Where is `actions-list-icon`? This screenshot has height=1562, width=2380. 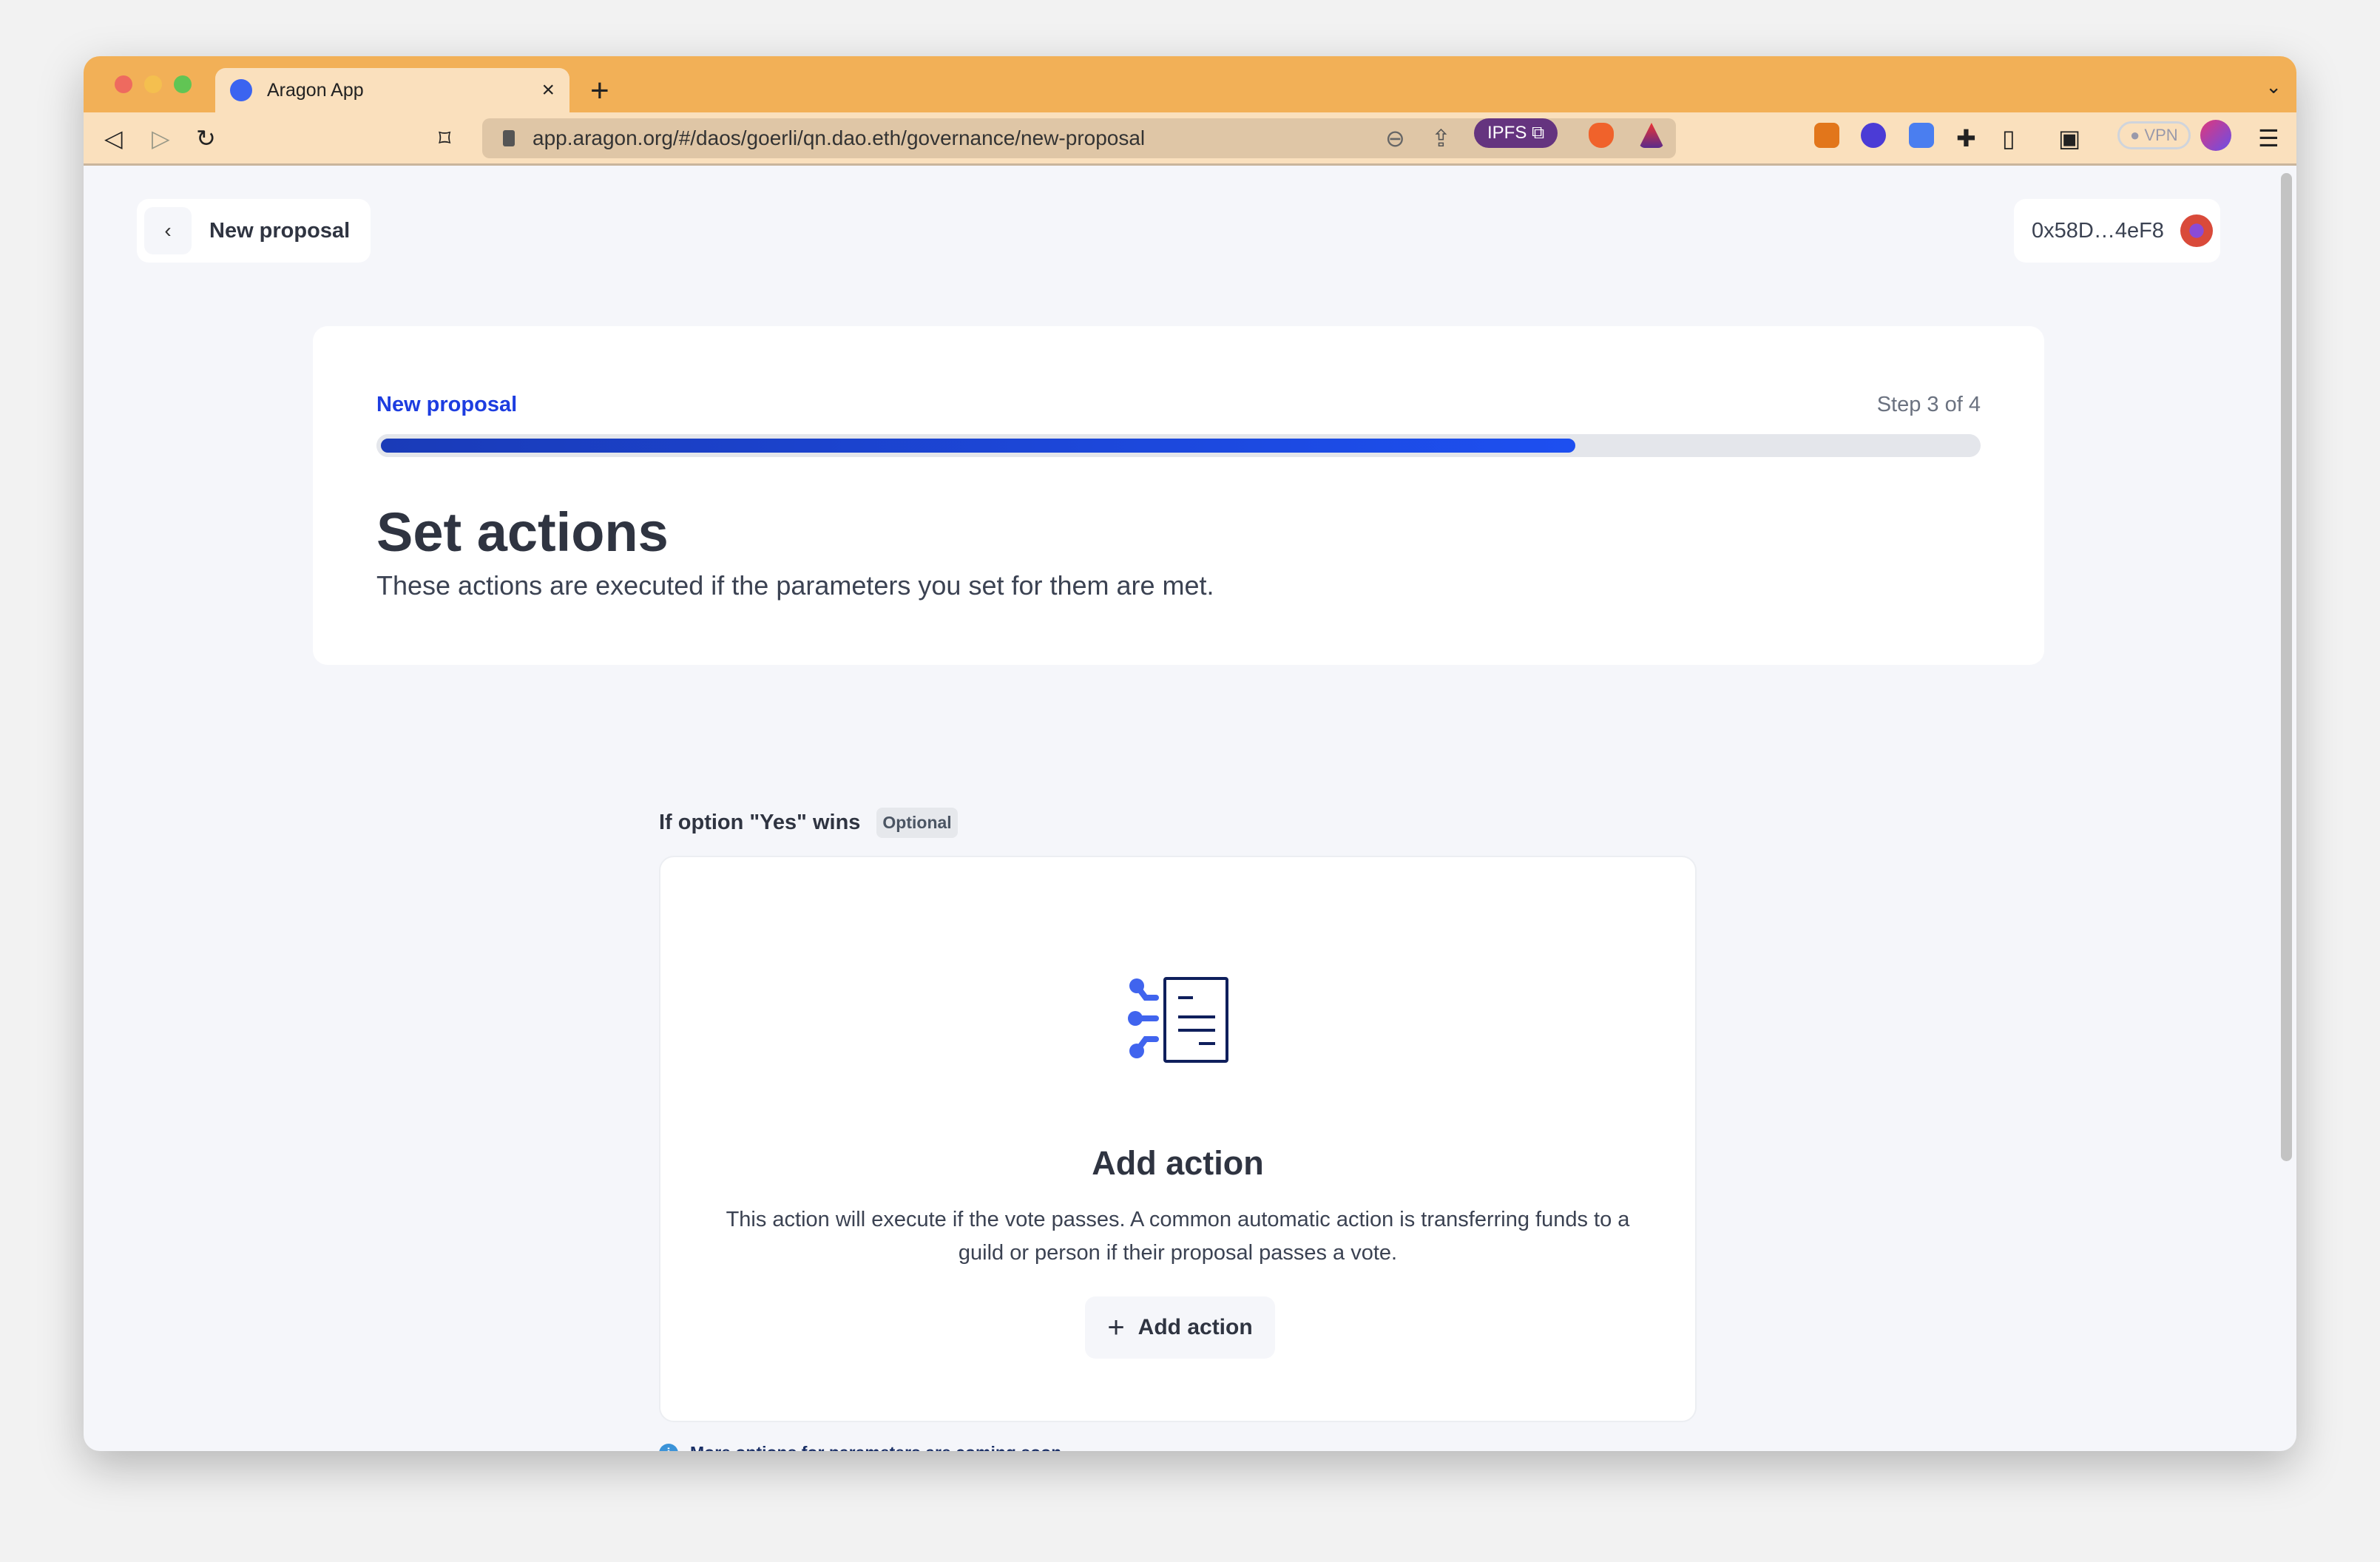 actions-list-icon is located at coordinates (1178, 1020).